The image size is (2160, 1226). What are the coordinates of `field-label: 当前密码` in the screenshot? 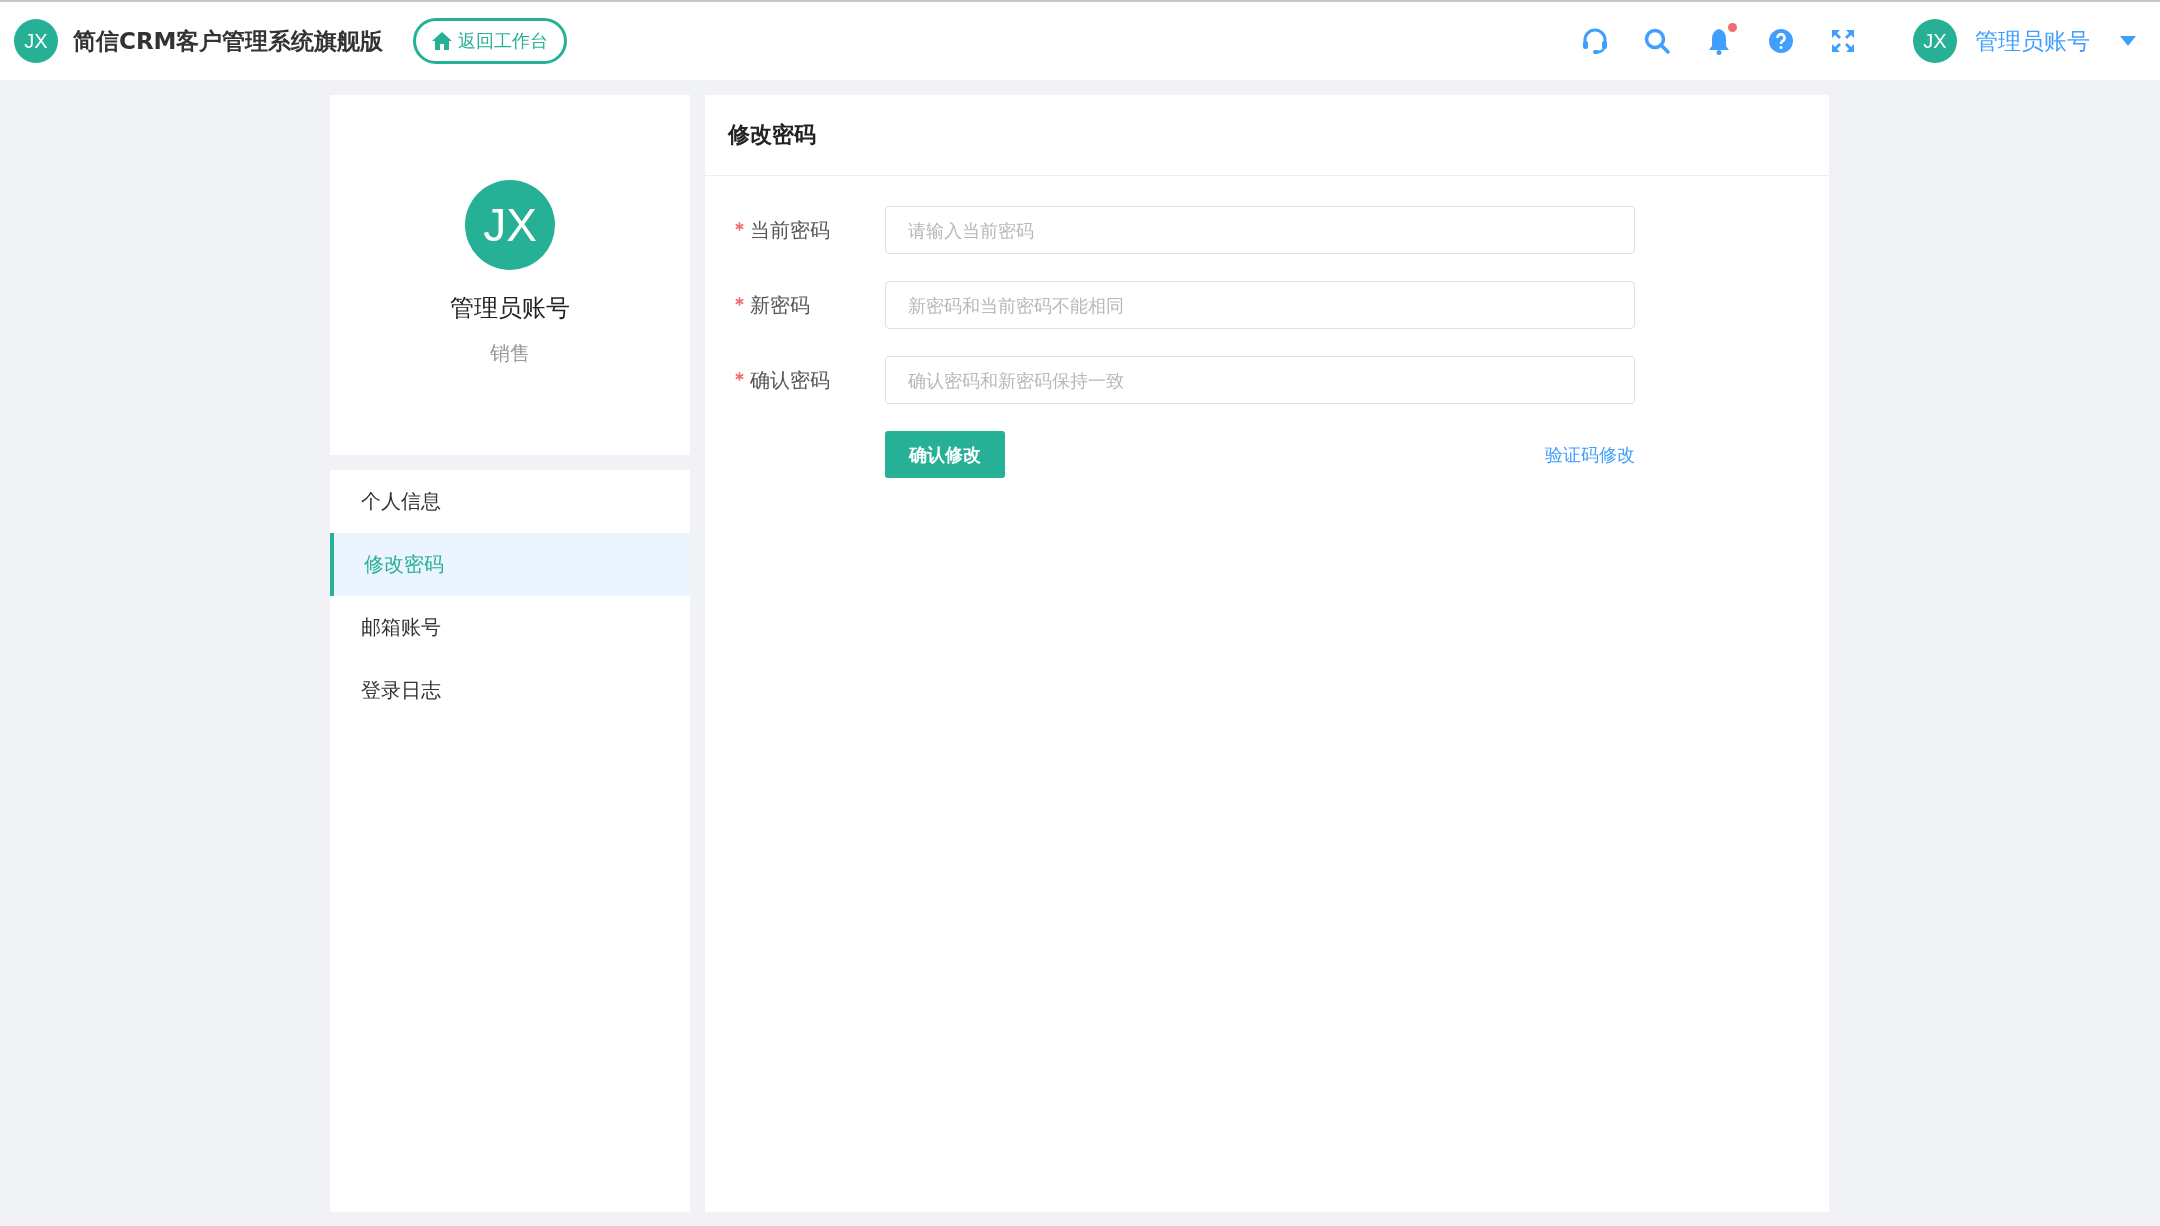 It's located at (790, 230).